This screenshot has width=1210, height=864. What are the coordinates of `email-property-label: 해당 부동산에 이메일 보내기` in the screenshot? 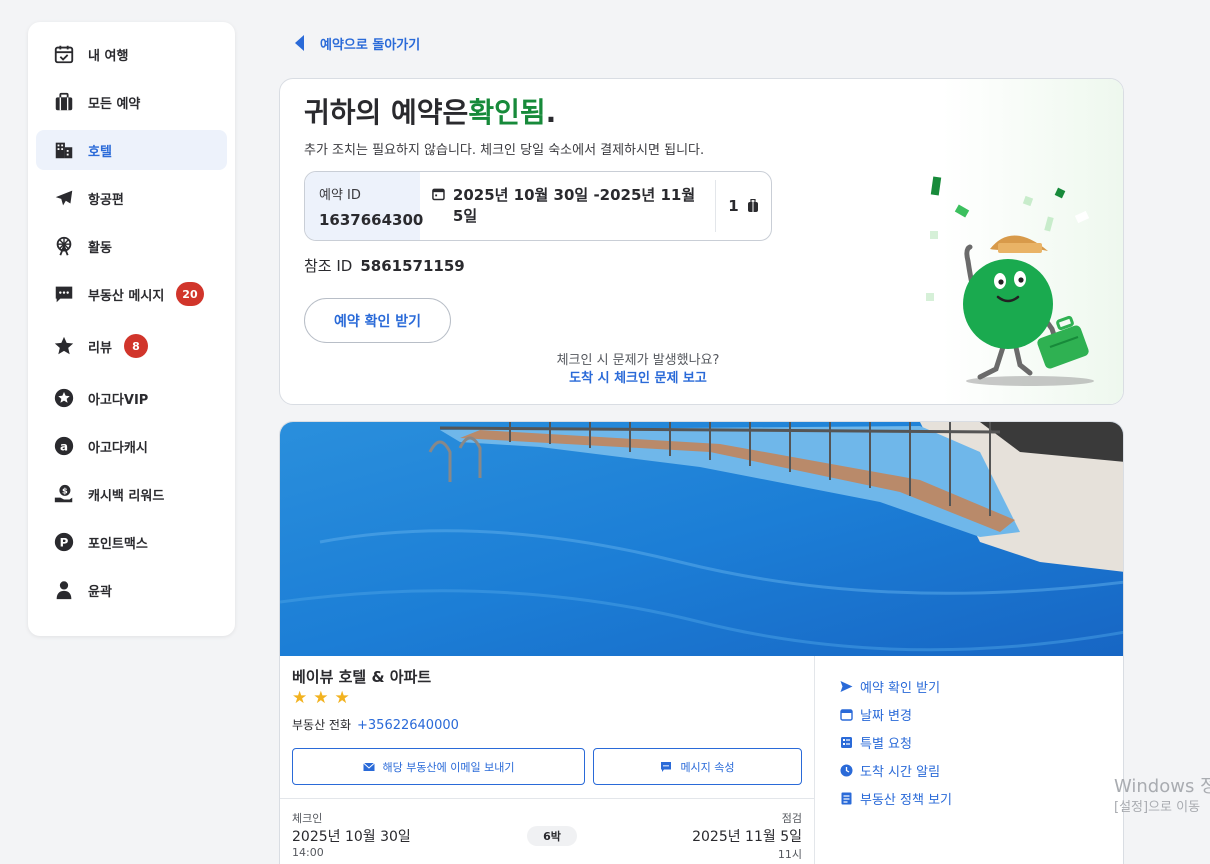 It's located at (448, 767).